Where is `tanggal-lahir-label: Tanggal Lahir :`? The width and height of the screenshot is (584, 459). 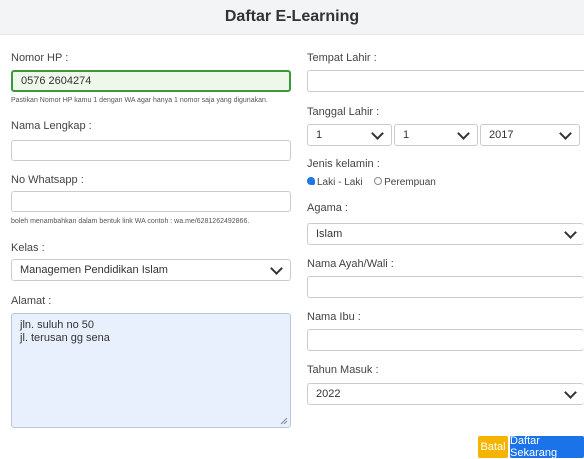 tanggal-lahir-label: Tanggal Lahir : is located at coordinates (343, 112).